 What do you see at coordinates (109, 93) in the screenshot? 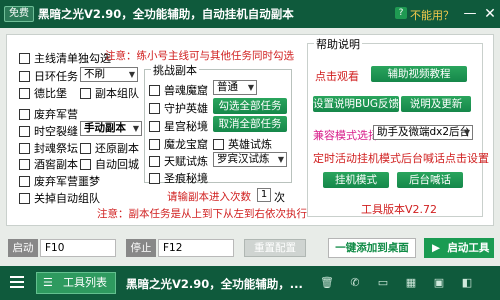
I see `sub-dungeon-checkbox: 副本组队` at bounding box center [109, 93].